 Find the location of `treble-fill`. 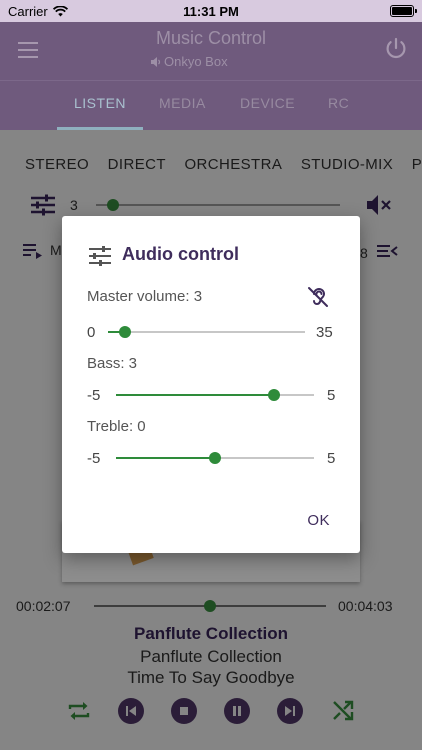

treble-fill is located at coordinates (165, 458).